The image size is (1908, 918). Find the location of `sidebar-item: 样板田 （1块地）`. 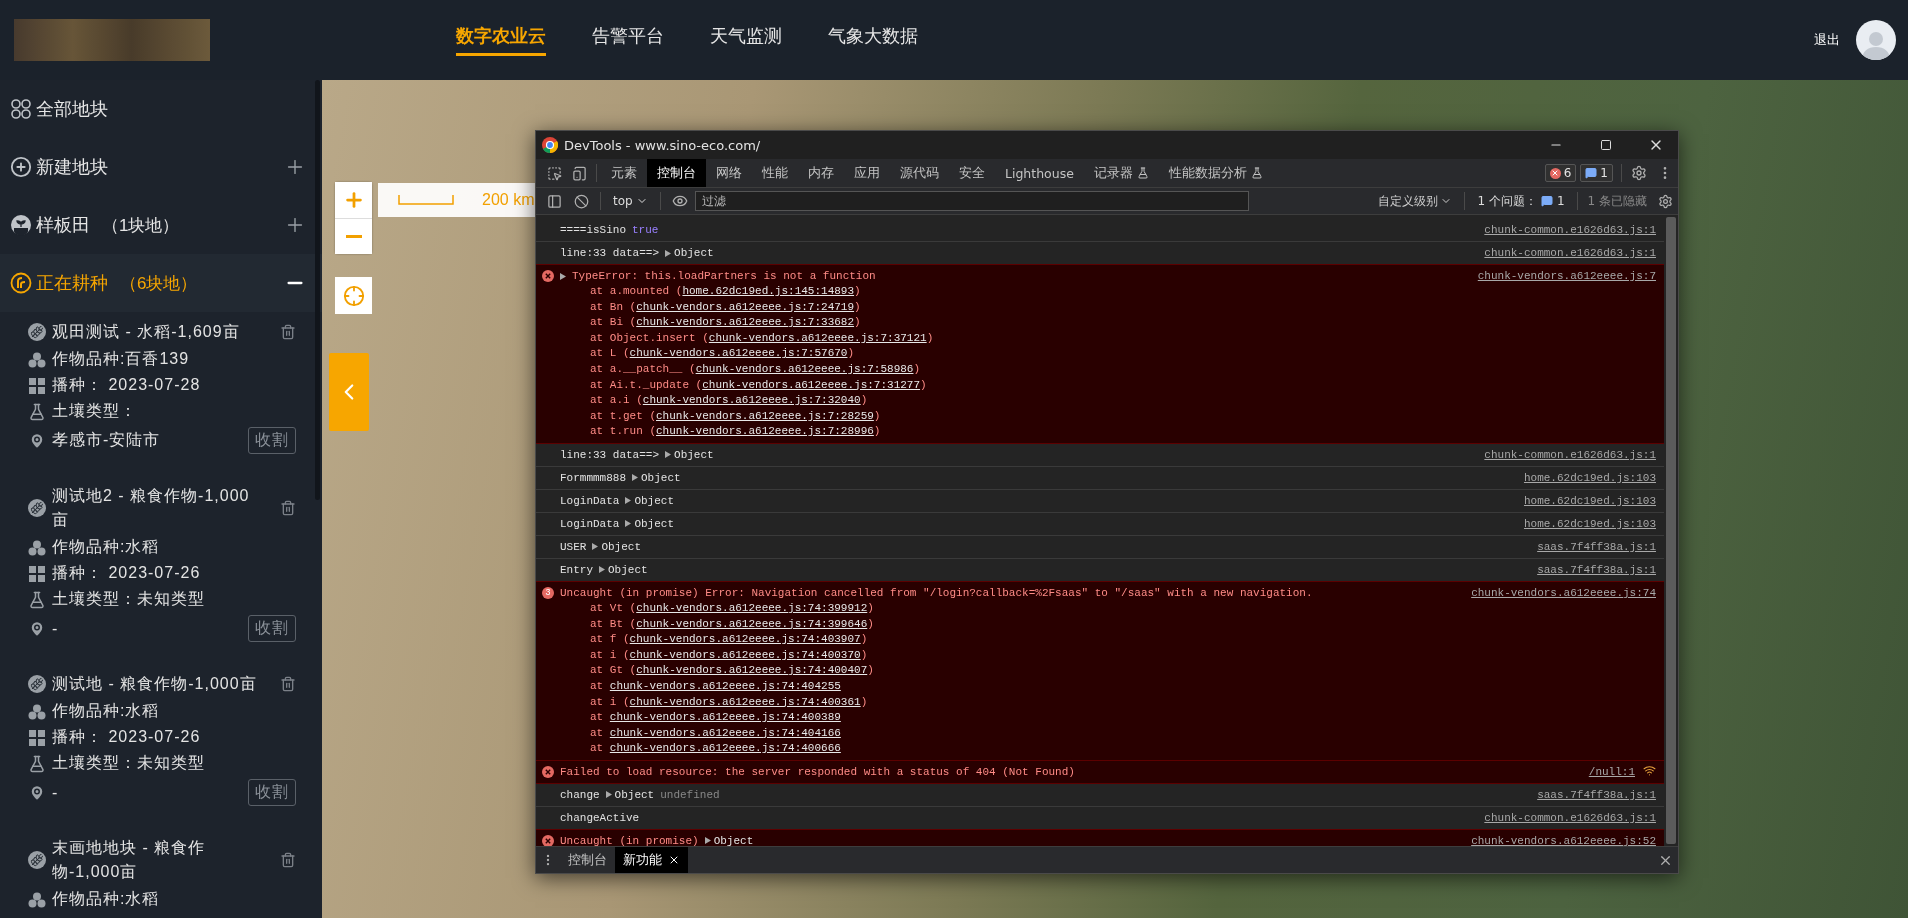

sidebar-item: 样板田 （1块地） is located at coordinates (161, 225).